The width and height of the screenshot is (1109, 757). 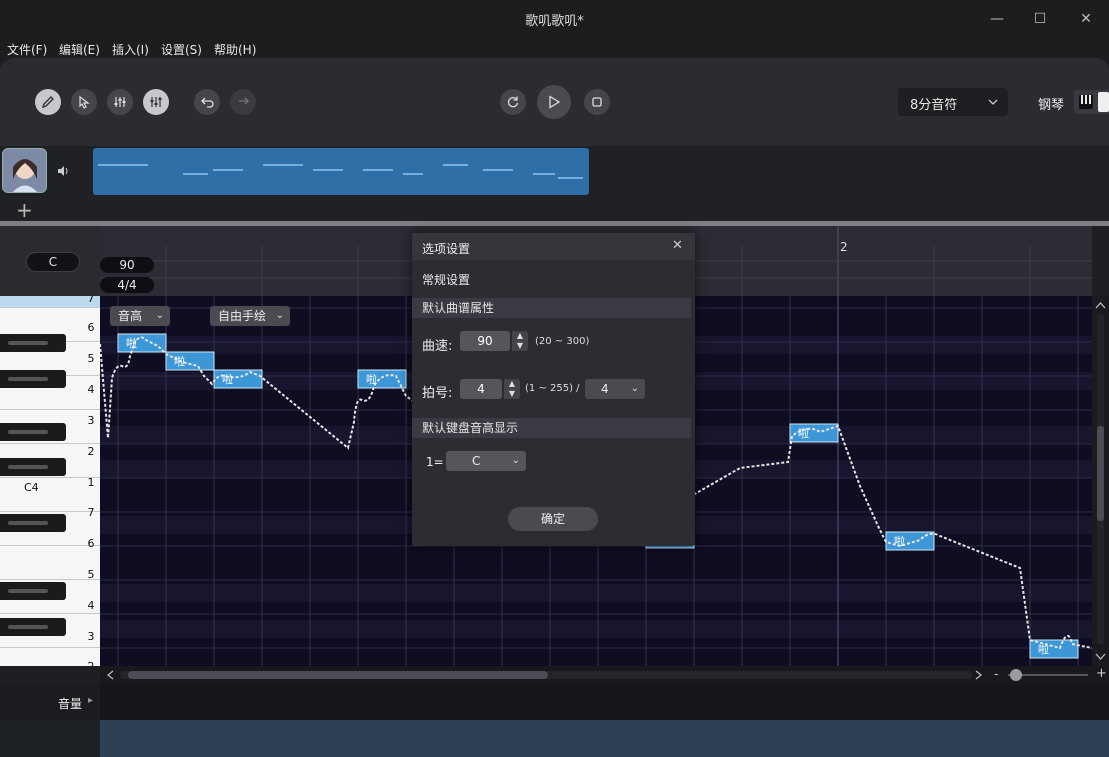 I want to click on draw-mode-select: 自由手绘 ⌄, so click(x=250, y=316).